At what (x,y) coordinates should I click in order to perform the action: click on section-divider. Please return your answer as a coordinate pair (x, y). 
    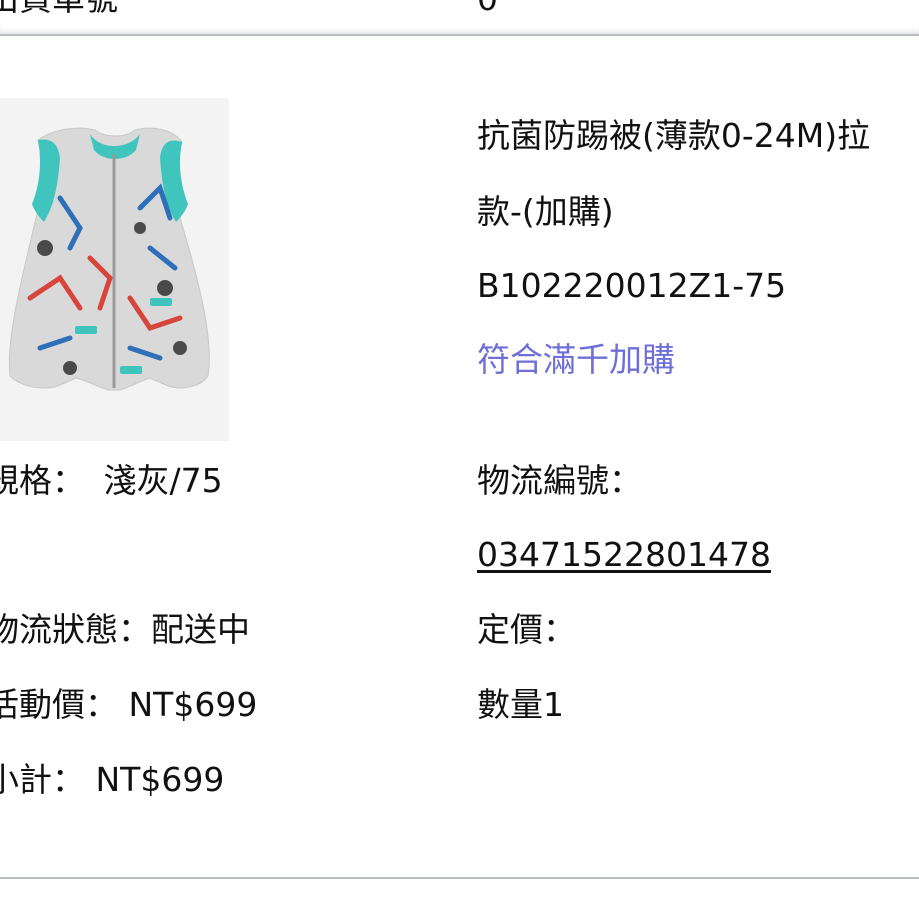
    Looking at the image, I should click on (459, 878).